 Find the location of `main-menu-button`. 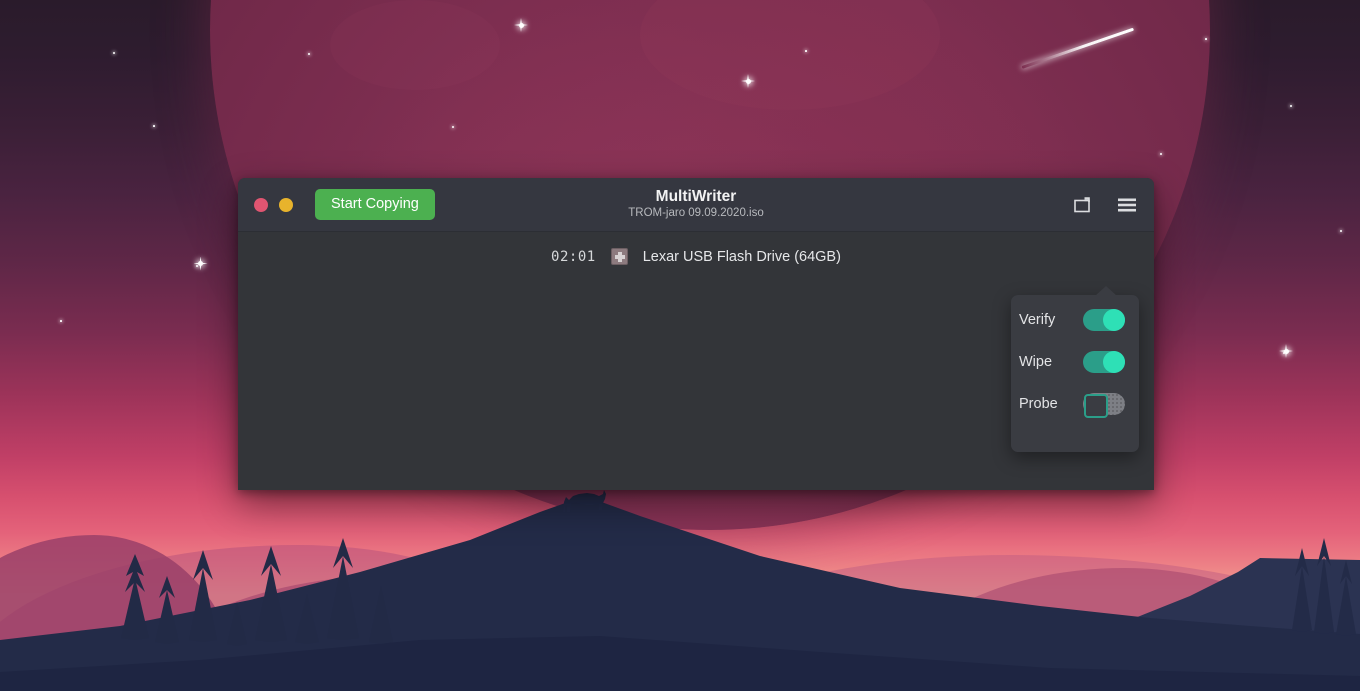

main-menu-button is located at coordinates (1127, 205).